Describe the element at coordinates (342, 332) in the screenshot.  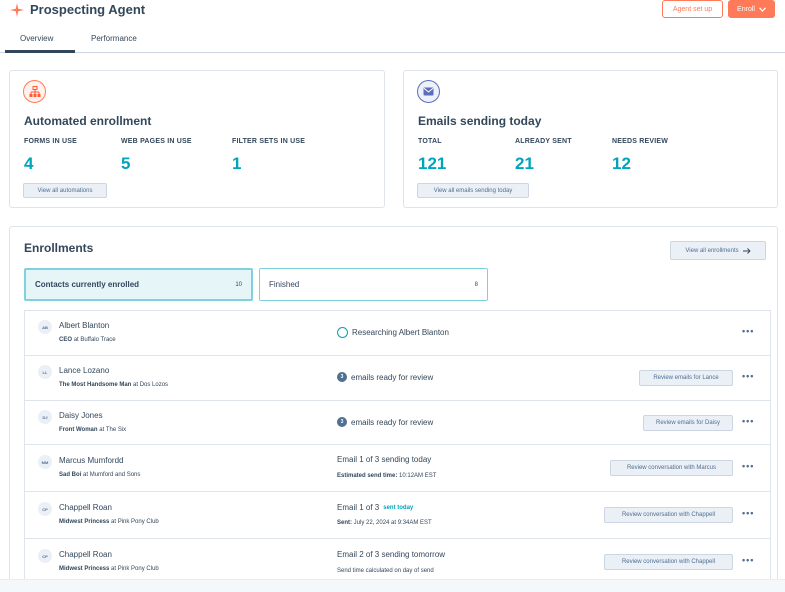
I see `circle-outline-icon` at that location.